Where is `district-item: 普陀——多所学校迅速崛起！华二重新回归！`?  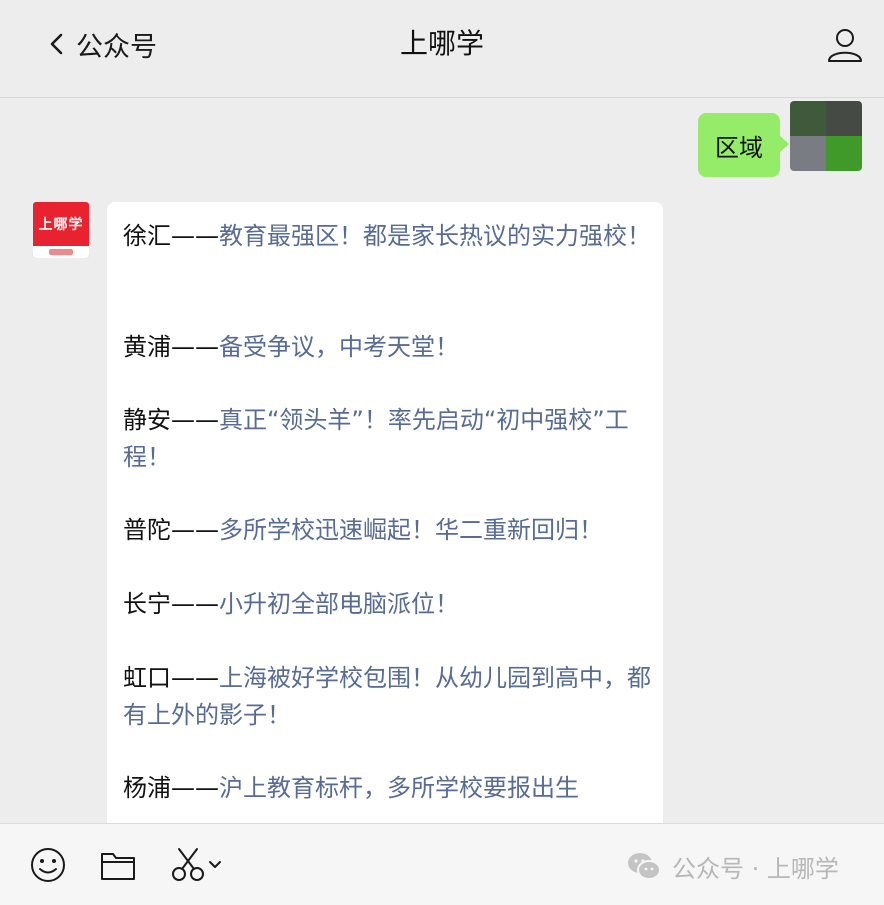 district-item: 普陀——多所学校迅速崛起！华二重新回归！ is located at coordinates (388, 530).